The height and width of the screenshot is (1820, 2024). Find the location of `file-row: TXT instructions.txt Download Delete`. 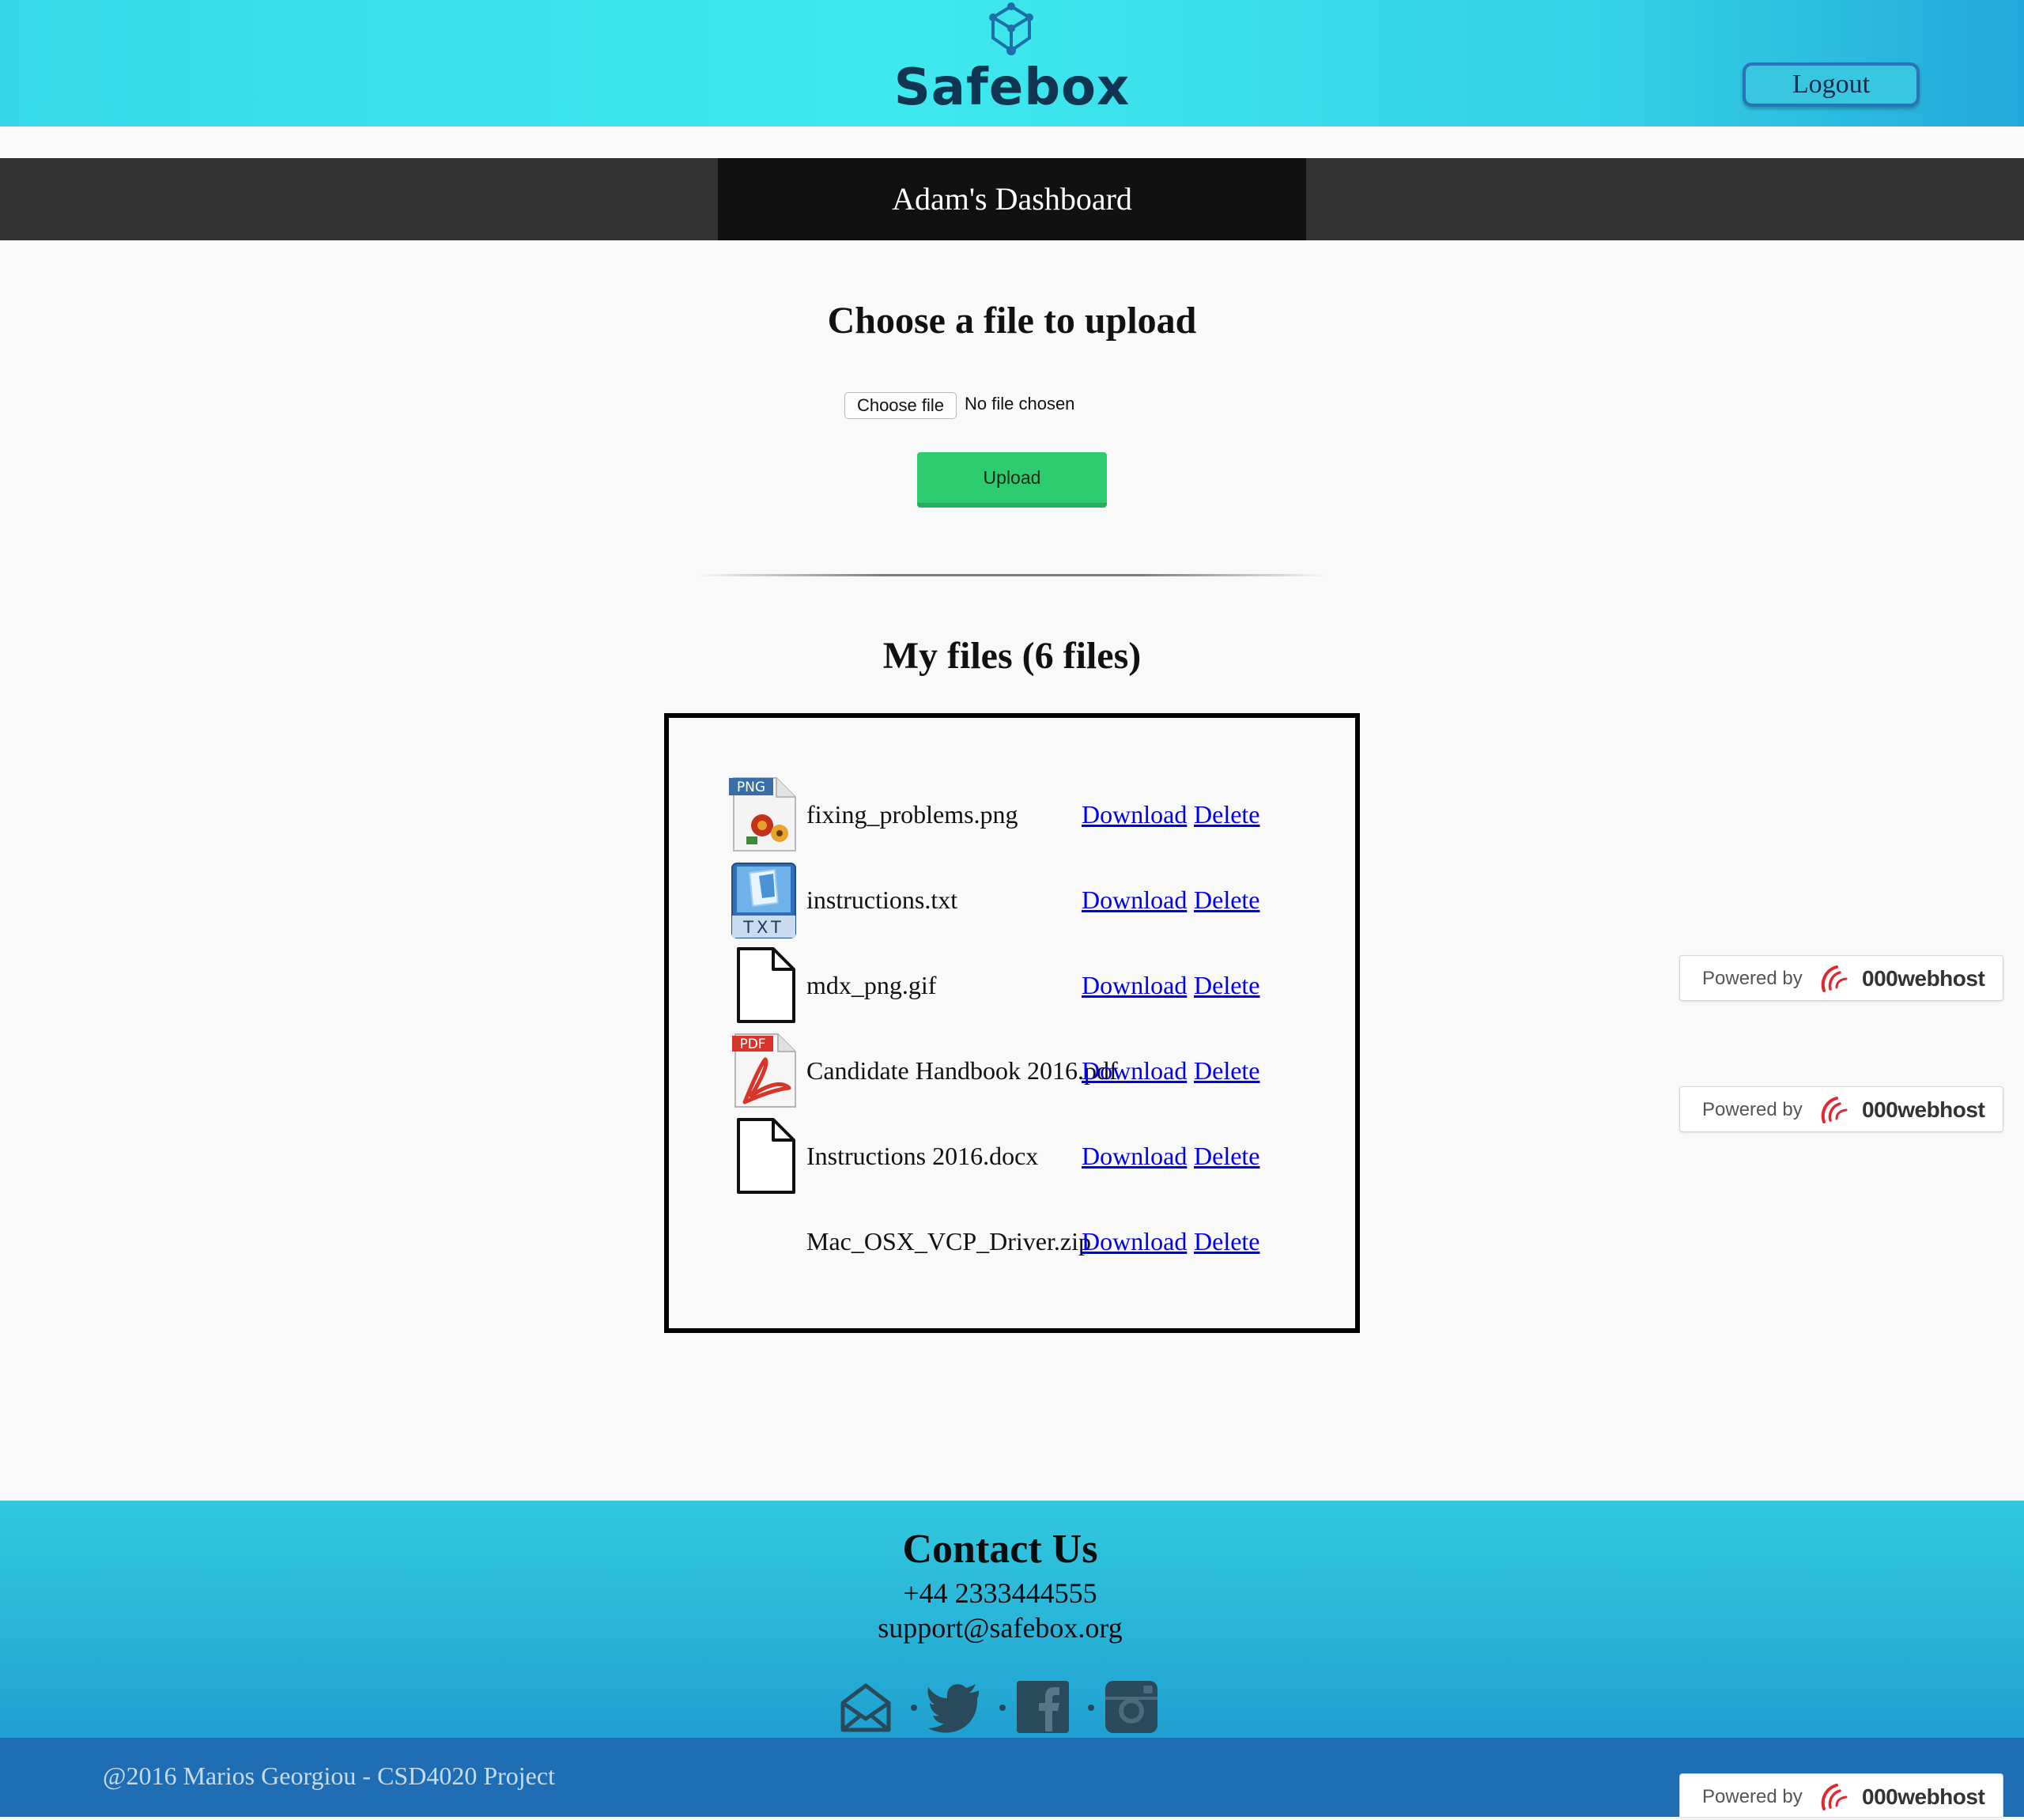

file-row: TXT instructions.txt Download Delete is located at coordinates (1035, 899).